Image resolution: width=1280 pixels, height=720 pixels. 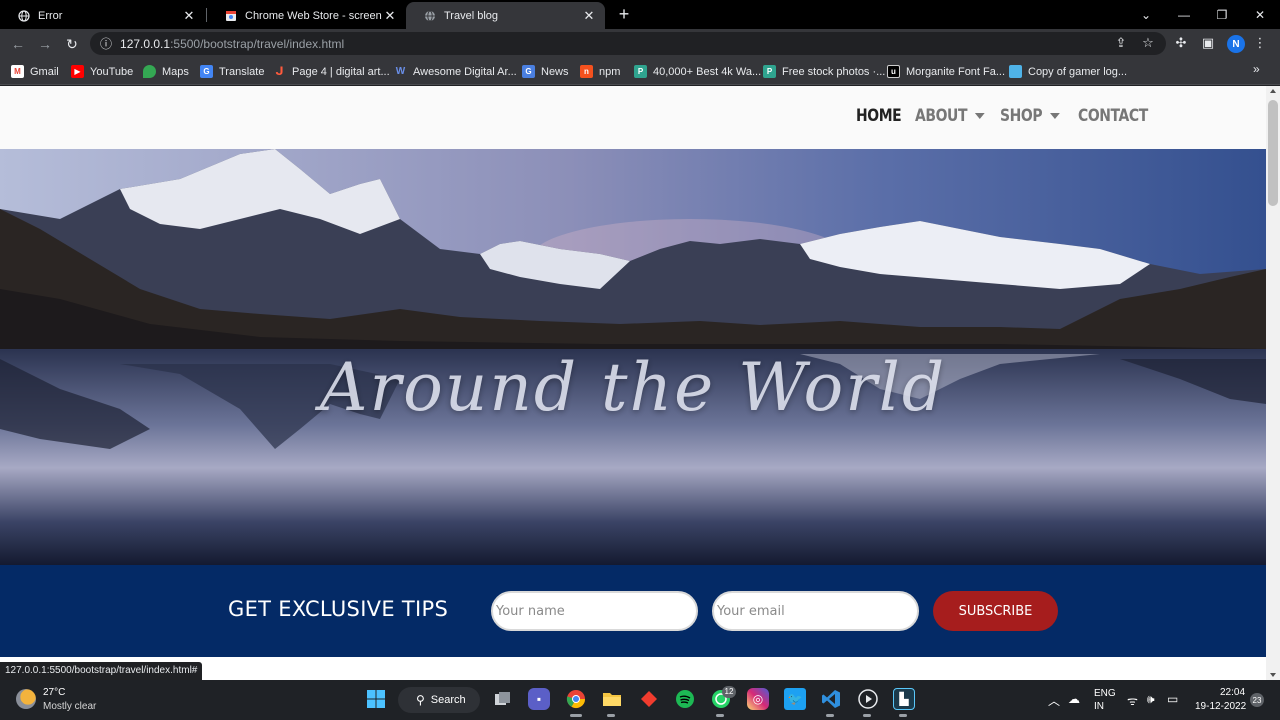 I want to click on image-file-icon, so click(x=1015, y=71).